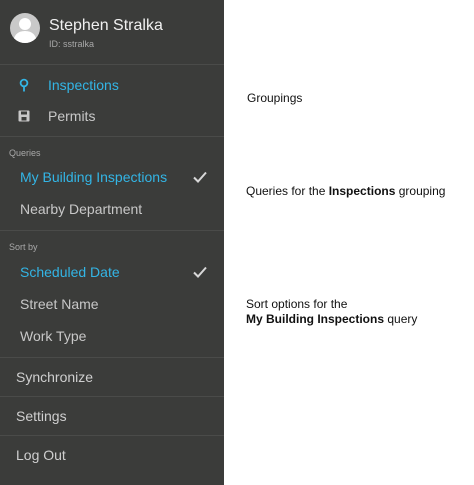 The width and height of the screenshot is (474, 485). Describe the element at coordinates (315, 319) in the screenshot. I see `annotation-bold-text: My Building Inspections` at that location.